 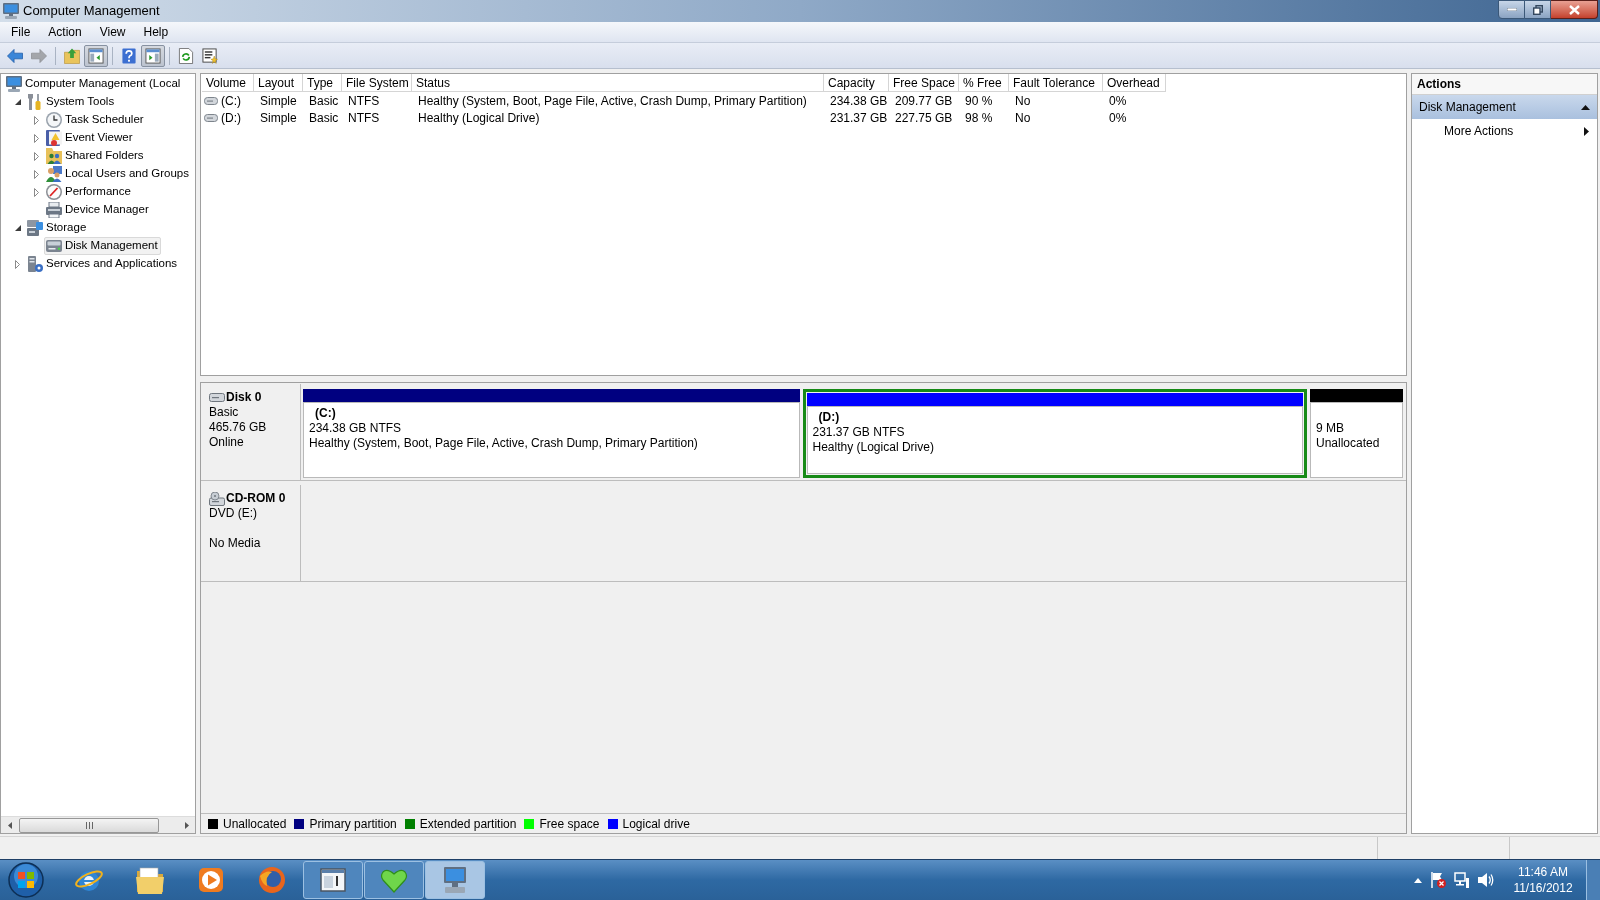 What do you see at coordinates (9, 825) in the screenshot?
I see `left-caret-icon` at bounding box center [9, 825].